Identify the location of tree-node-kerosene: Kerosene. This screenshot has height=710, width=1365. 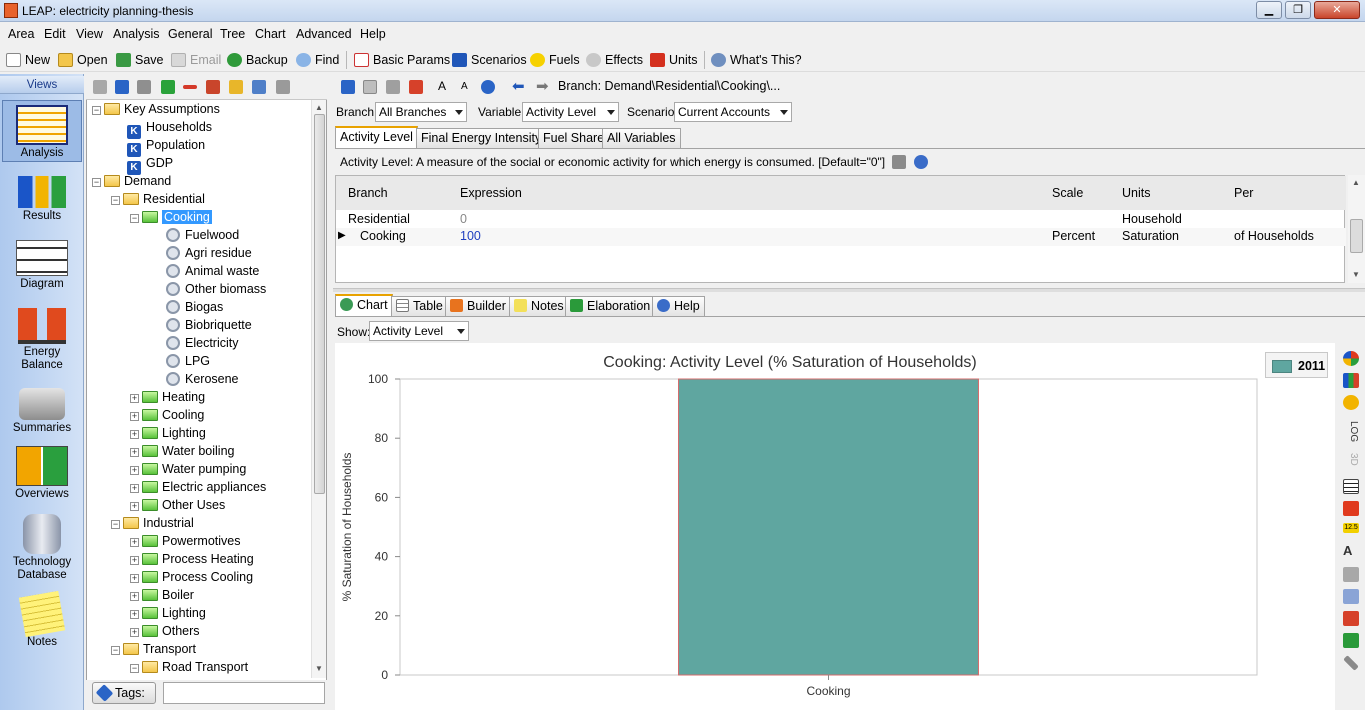
(202, 379).